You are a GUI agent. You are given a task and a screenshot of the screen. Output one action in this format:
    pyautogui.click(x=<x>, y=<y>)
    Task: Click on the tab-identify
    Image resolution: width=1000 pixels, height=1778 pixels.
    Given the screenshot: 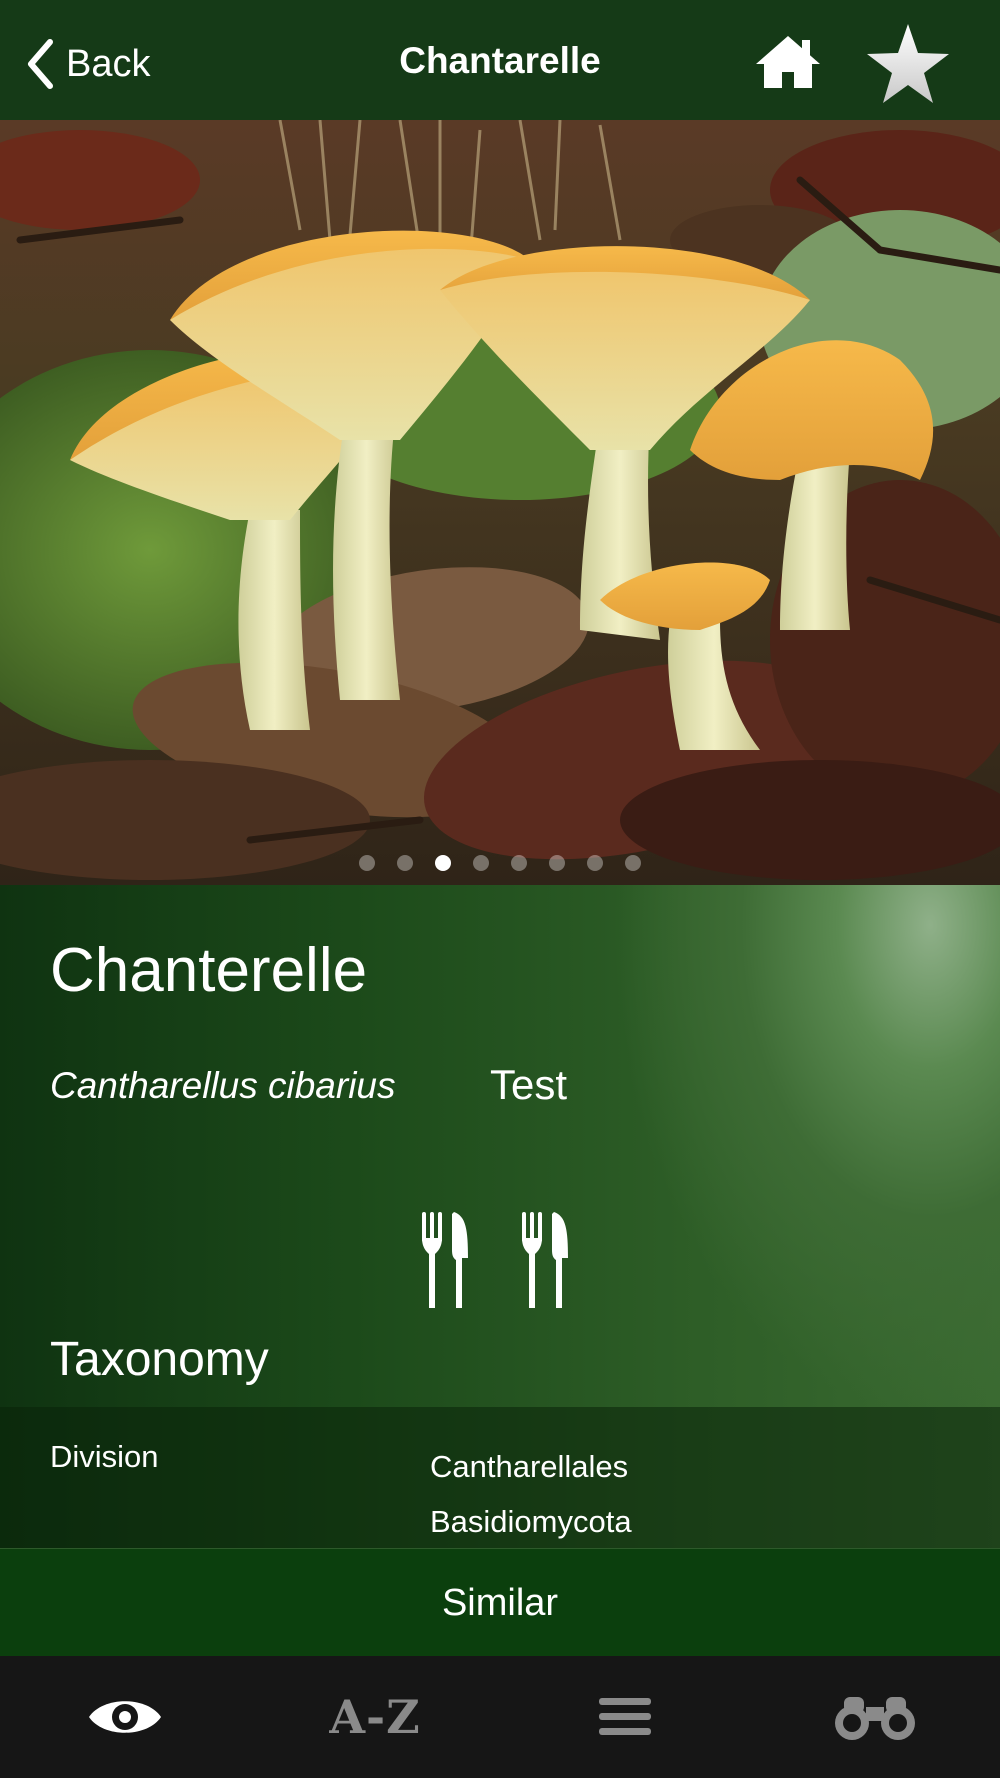 What is the action you would take?
    pyautogui.click(x=125, y=1717)
    